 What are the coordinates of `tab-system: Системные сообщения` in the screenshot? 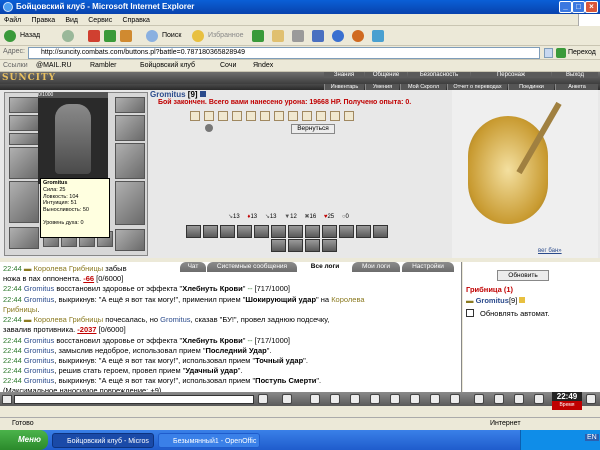 It's located at (252, 267).